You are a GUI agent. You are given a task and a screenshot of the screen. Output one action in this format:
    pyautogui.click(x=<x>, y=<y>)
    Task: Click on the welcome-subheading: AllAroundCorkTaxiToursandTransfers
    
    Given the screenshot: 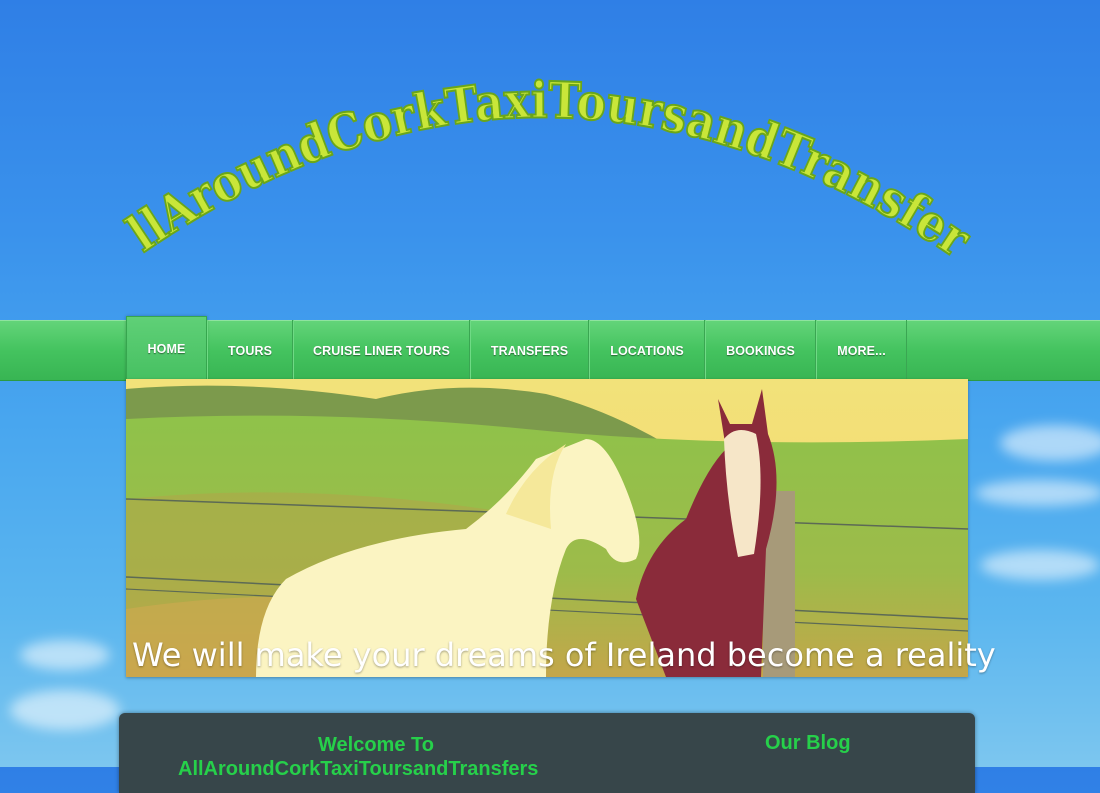 What is the action you would take?
    pyautogui.click(x=358, y=769)
    